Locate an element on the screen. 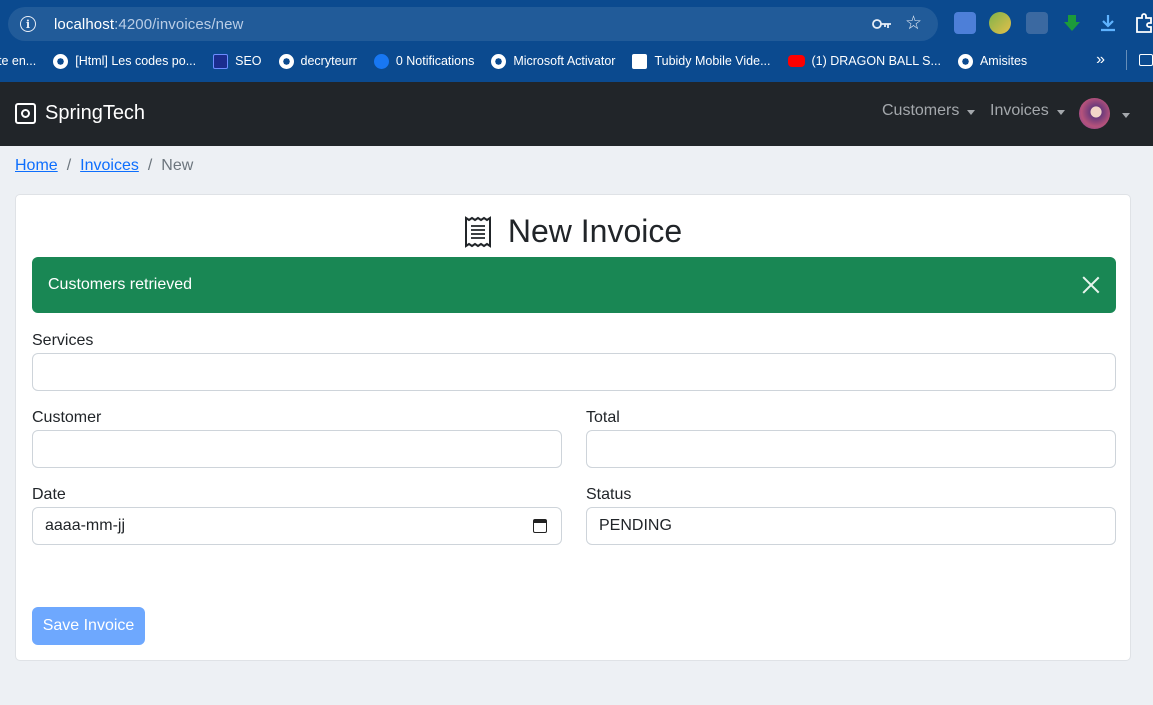 The width and height of the screenshot is (1153, 705). user-avatar is located at coordinates (1094, 113).